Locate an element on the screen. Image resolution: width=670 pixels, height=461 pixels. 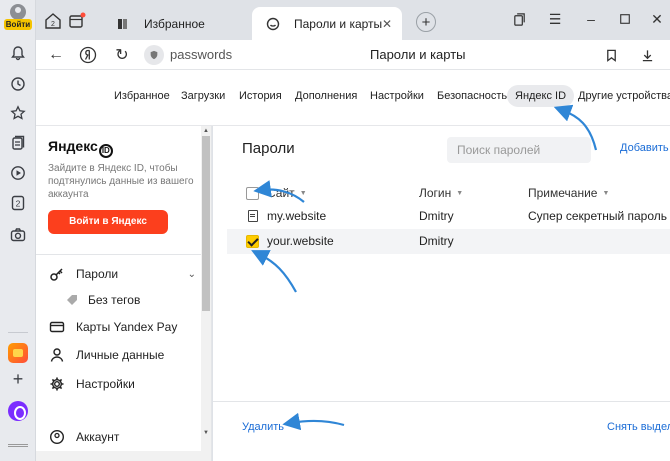
column-site: Сайт ▼ is located at coordinates (287, 193).